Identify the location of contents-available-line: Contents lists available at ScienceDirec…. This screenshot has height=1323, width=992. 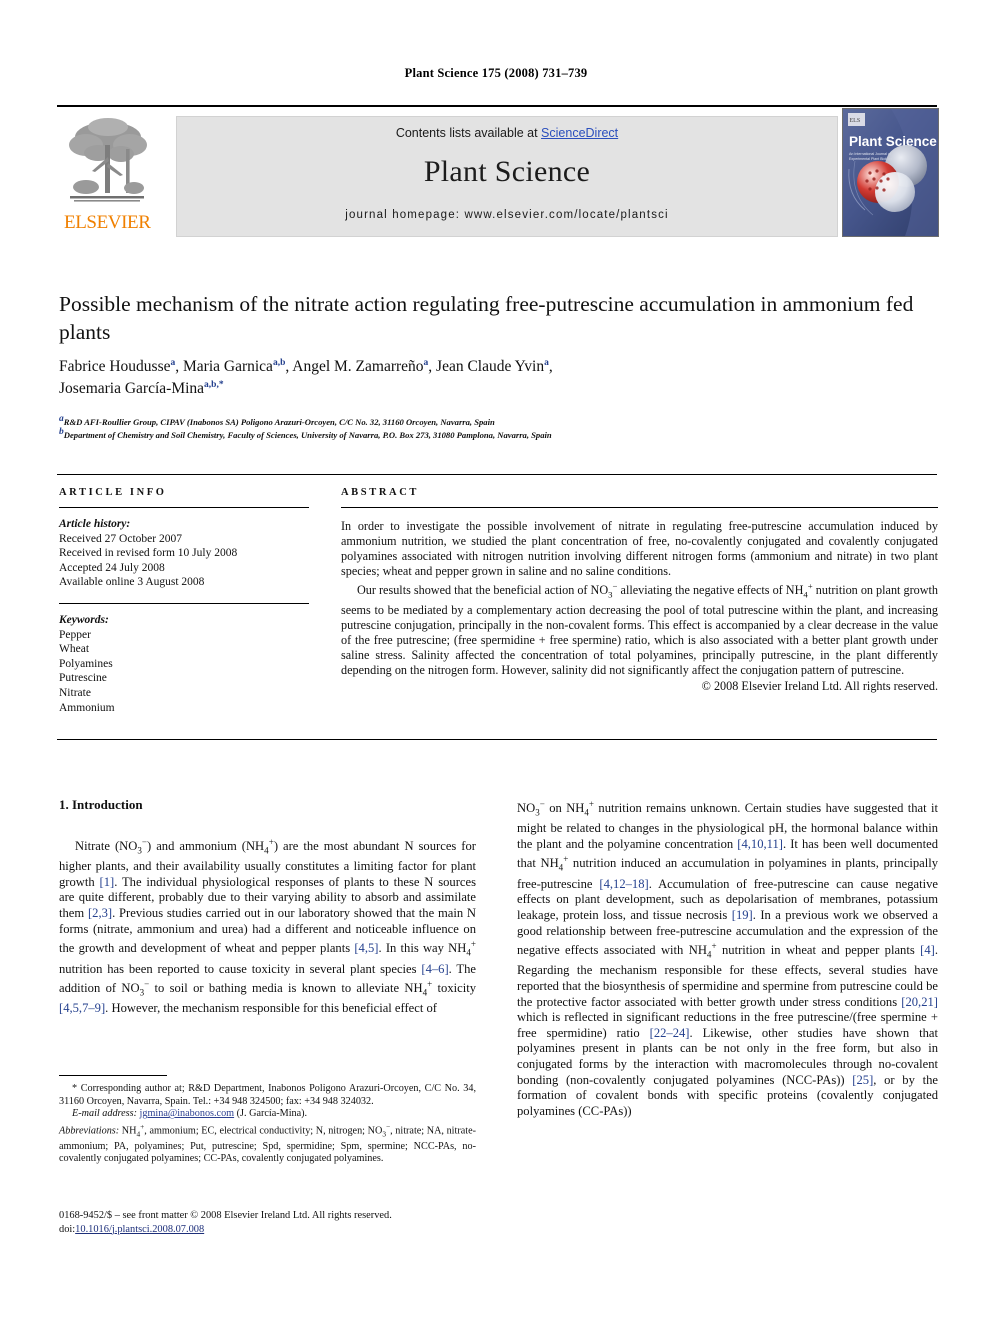
(507, 133).